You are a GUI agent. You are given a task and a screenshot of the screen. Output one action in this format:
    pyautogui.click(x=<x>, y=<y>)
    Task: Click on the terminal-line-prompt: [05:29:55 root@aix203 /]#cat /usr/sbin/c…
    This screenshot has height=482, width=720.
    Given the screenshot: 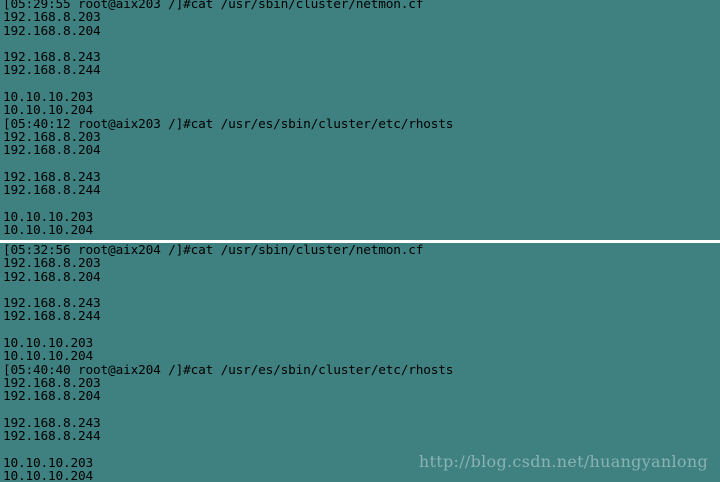 What is the action you would take?
    pyautogui.click(x=213, y=6)
    